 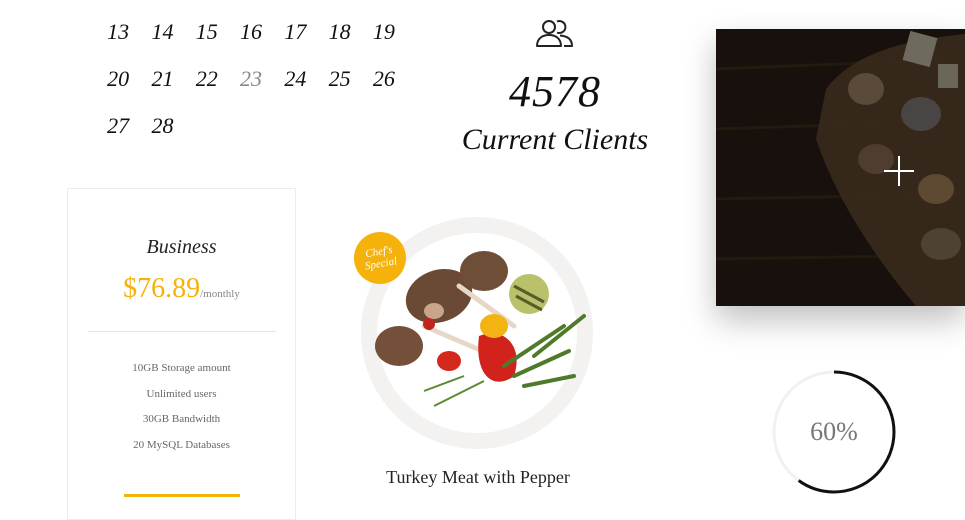 What do you see at coordinates (118, 79) in the screenshot?
I see `calendar-day: 20` at bounding box center [118, 79].